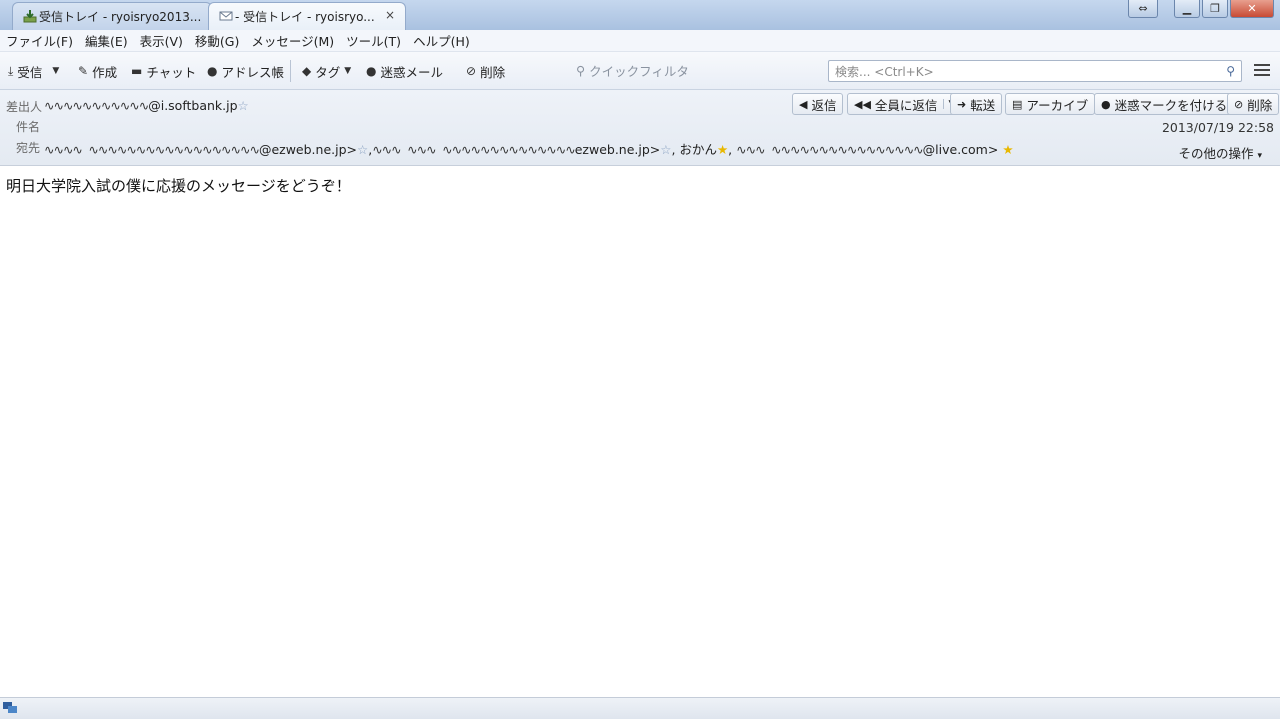  Describe the element at coordinates (178, 186) in the screenshot. I see `message-text: 明日大学院入試の僕に応援のメッセージをどうぞ！` at that location.